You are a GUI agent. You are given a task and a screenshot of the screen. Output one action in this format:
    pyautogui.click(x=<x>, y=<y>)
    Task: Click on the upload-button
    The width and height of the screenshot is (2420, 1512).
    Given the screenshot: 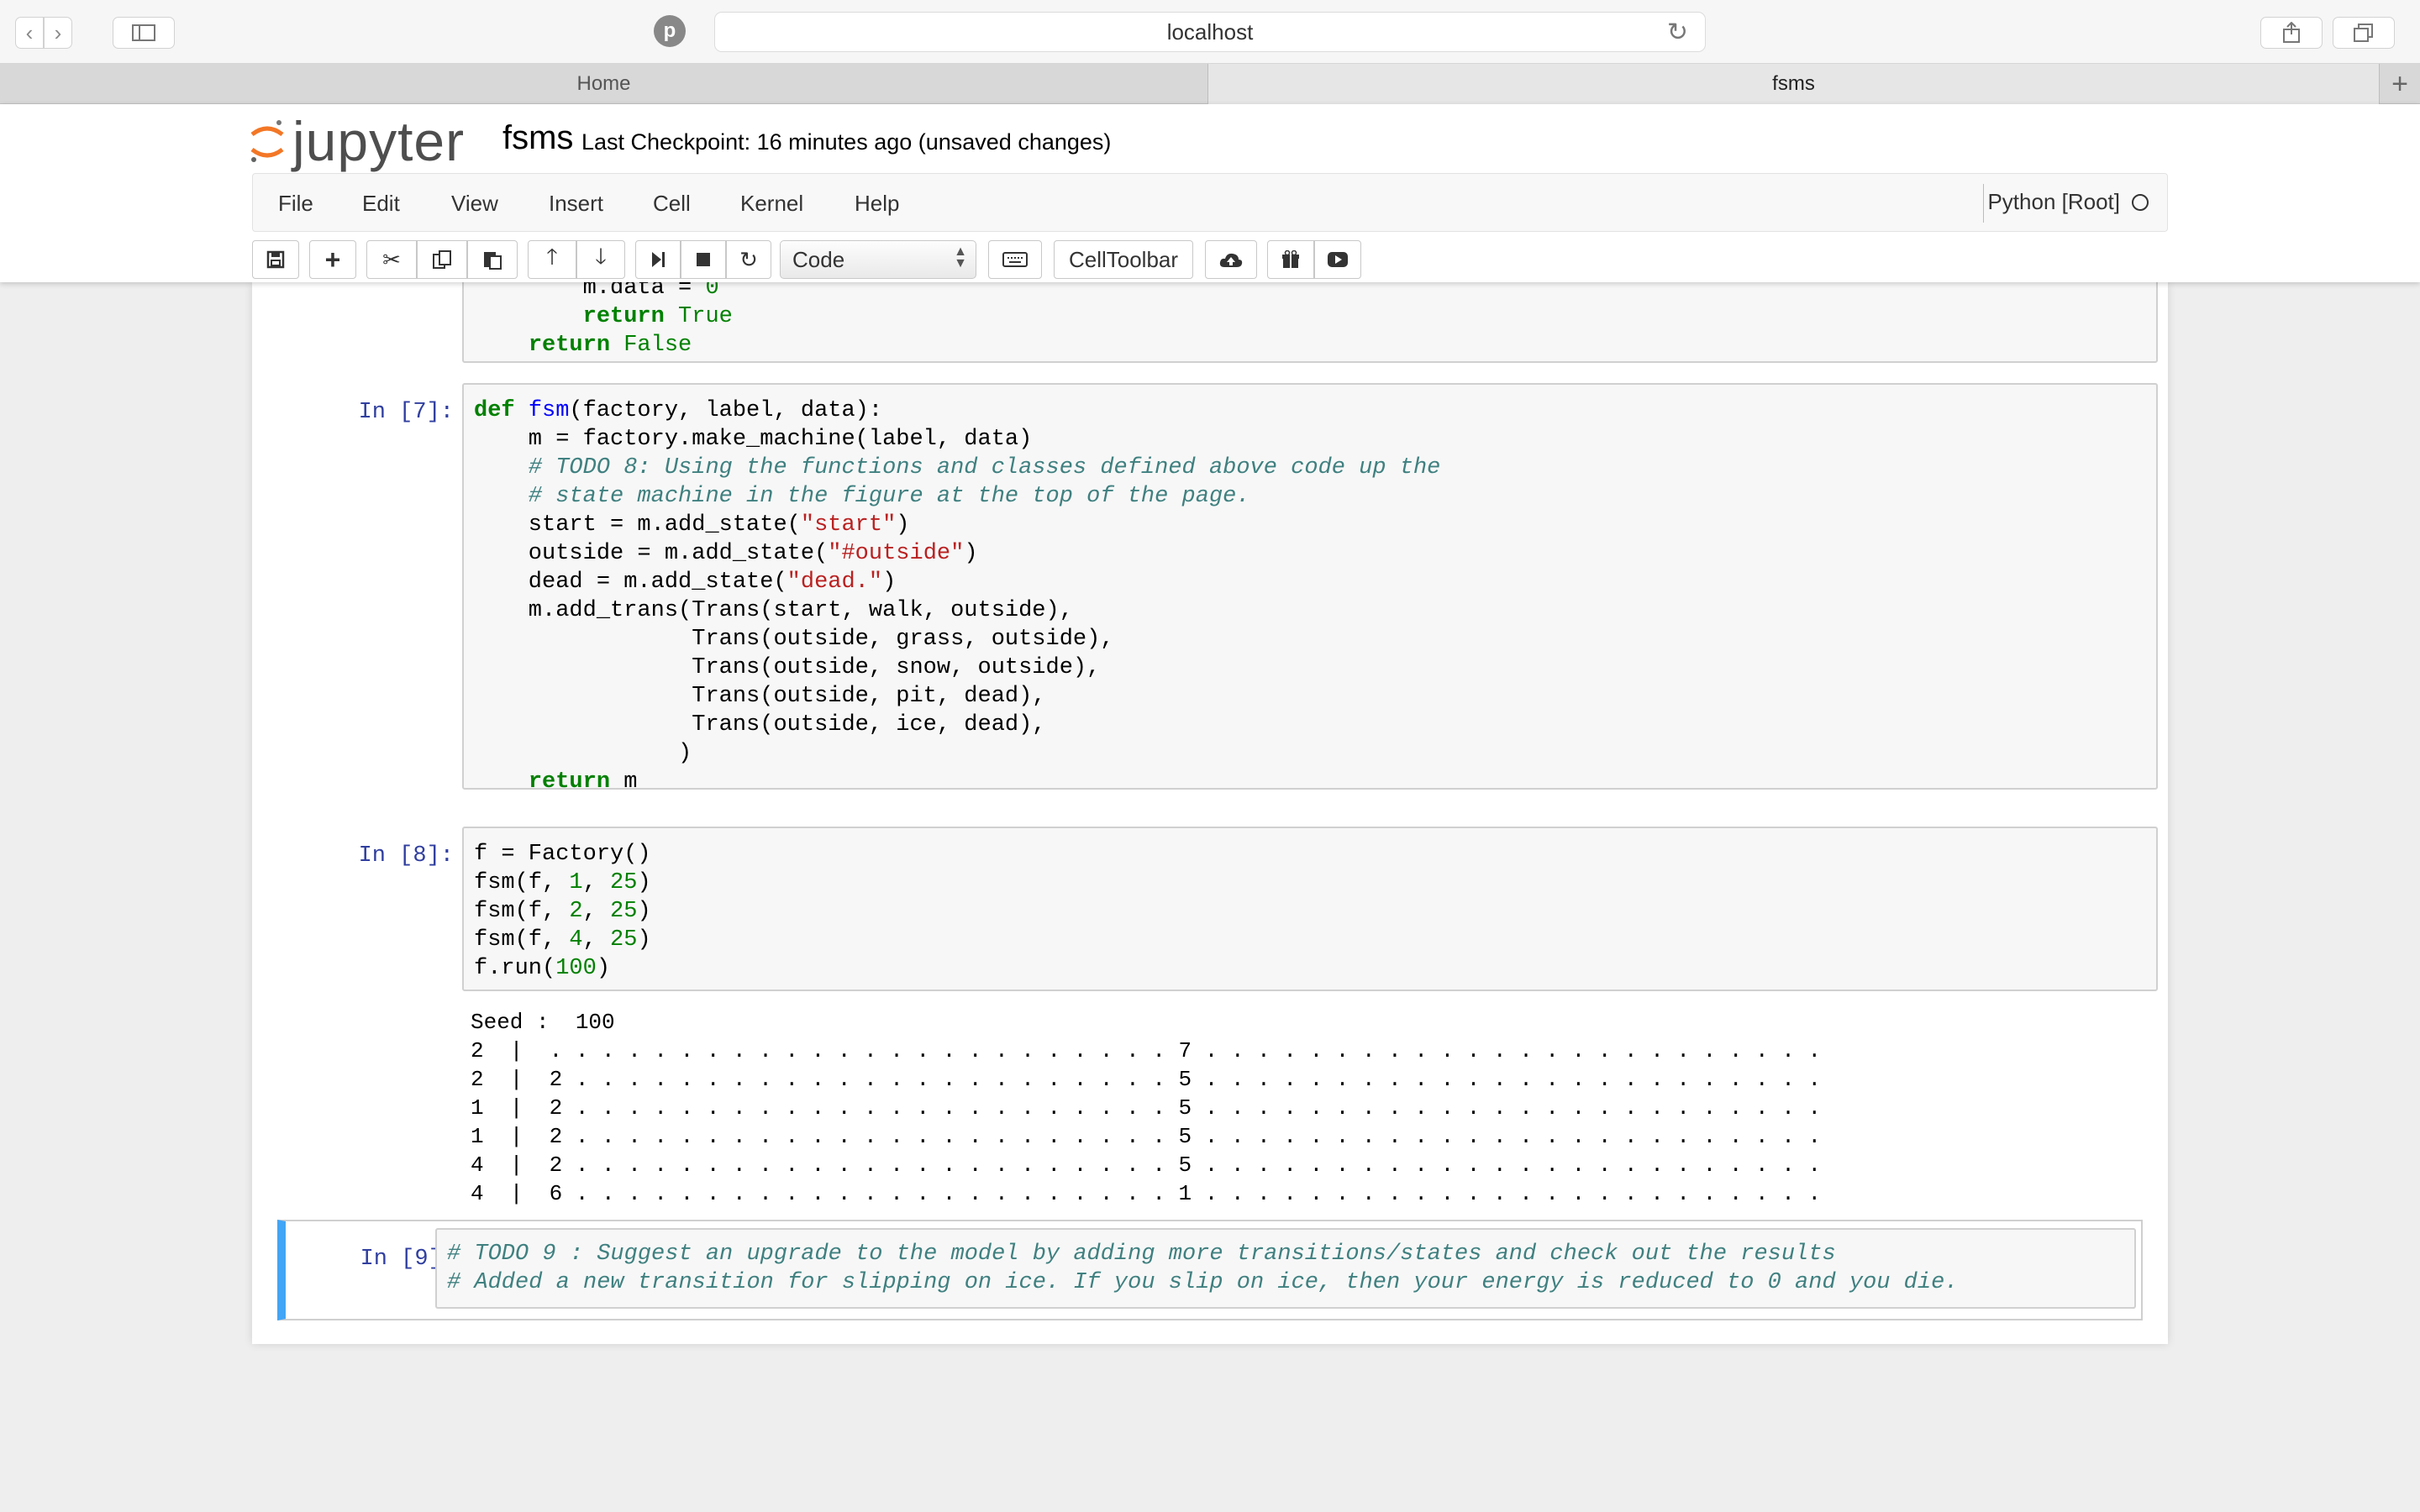 What is the action you would take?
    pyautogui.click(x=1231, y=259)
    